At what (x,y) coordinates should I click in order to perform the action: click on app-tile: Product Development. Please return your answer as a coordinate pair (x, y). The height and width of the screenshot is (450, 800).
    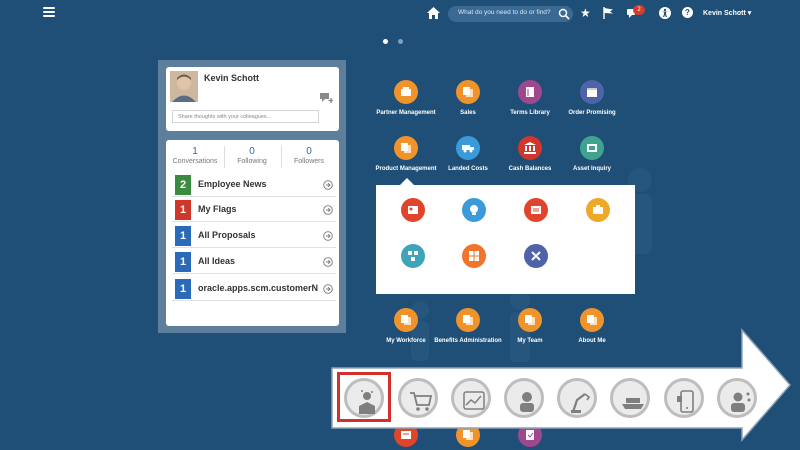
    Looking at the image, I should click on (413, 262).